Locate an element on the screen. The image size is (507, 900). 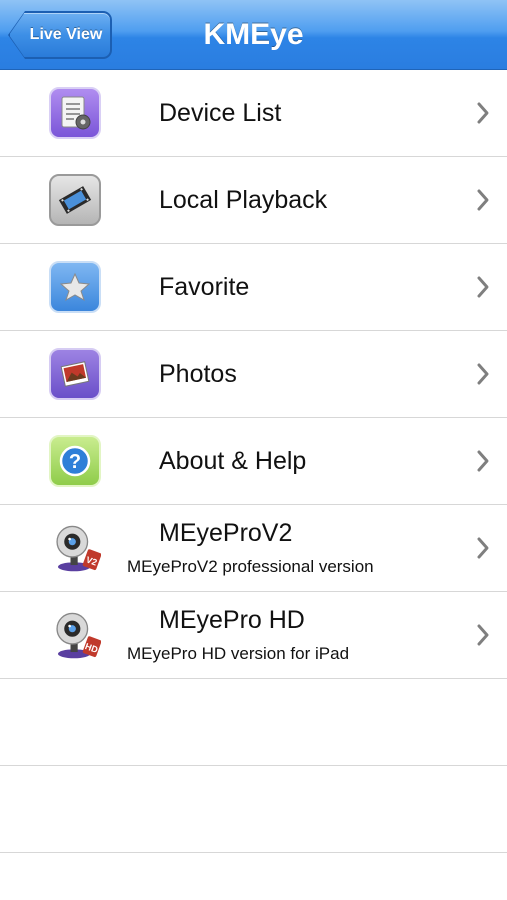
page-title-text: KMEye is located at coordinates (253, 34).